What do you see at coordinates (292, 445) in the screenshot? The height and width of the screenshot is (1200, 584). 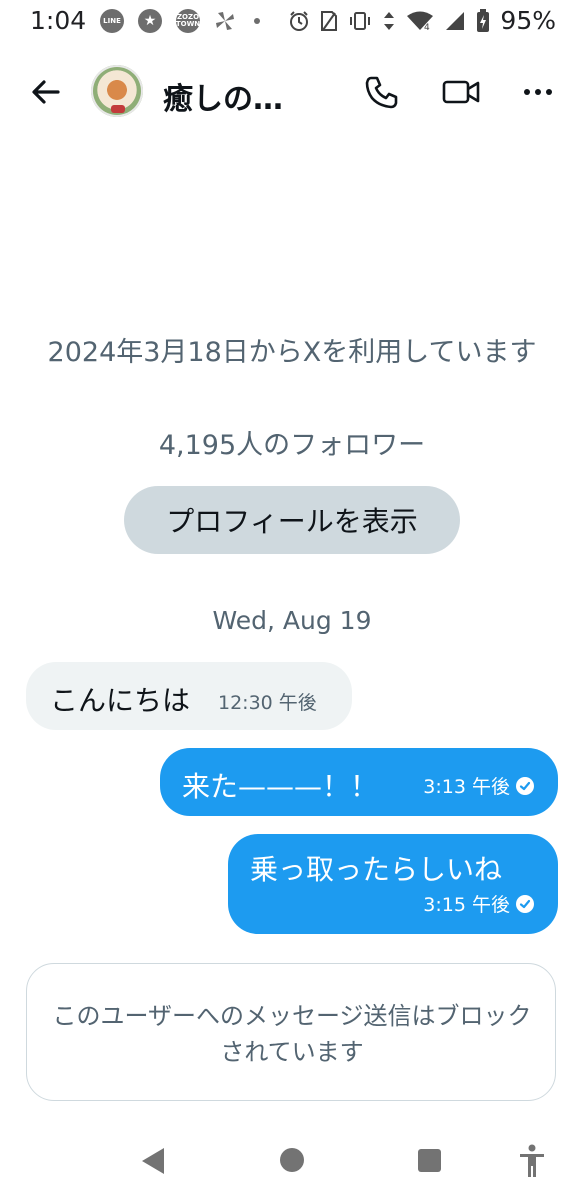 I see `followers-count-text: 4,195人のフォロワー` at bounding box center [292, 445].